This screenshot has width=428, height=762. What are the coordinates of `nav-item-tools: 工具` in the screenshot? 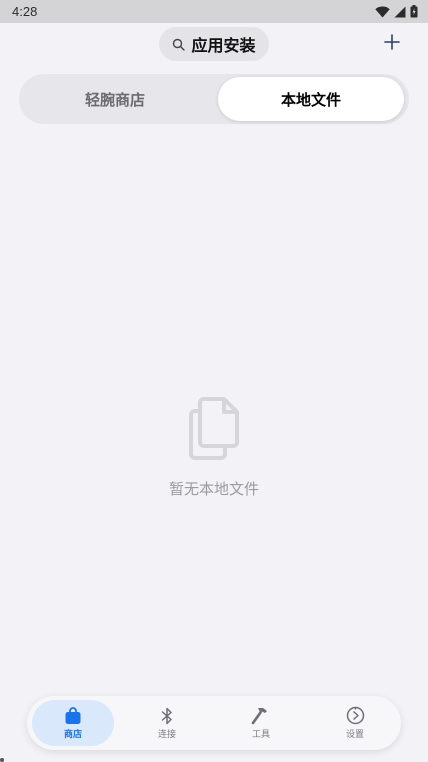 It's located at (261, 723).